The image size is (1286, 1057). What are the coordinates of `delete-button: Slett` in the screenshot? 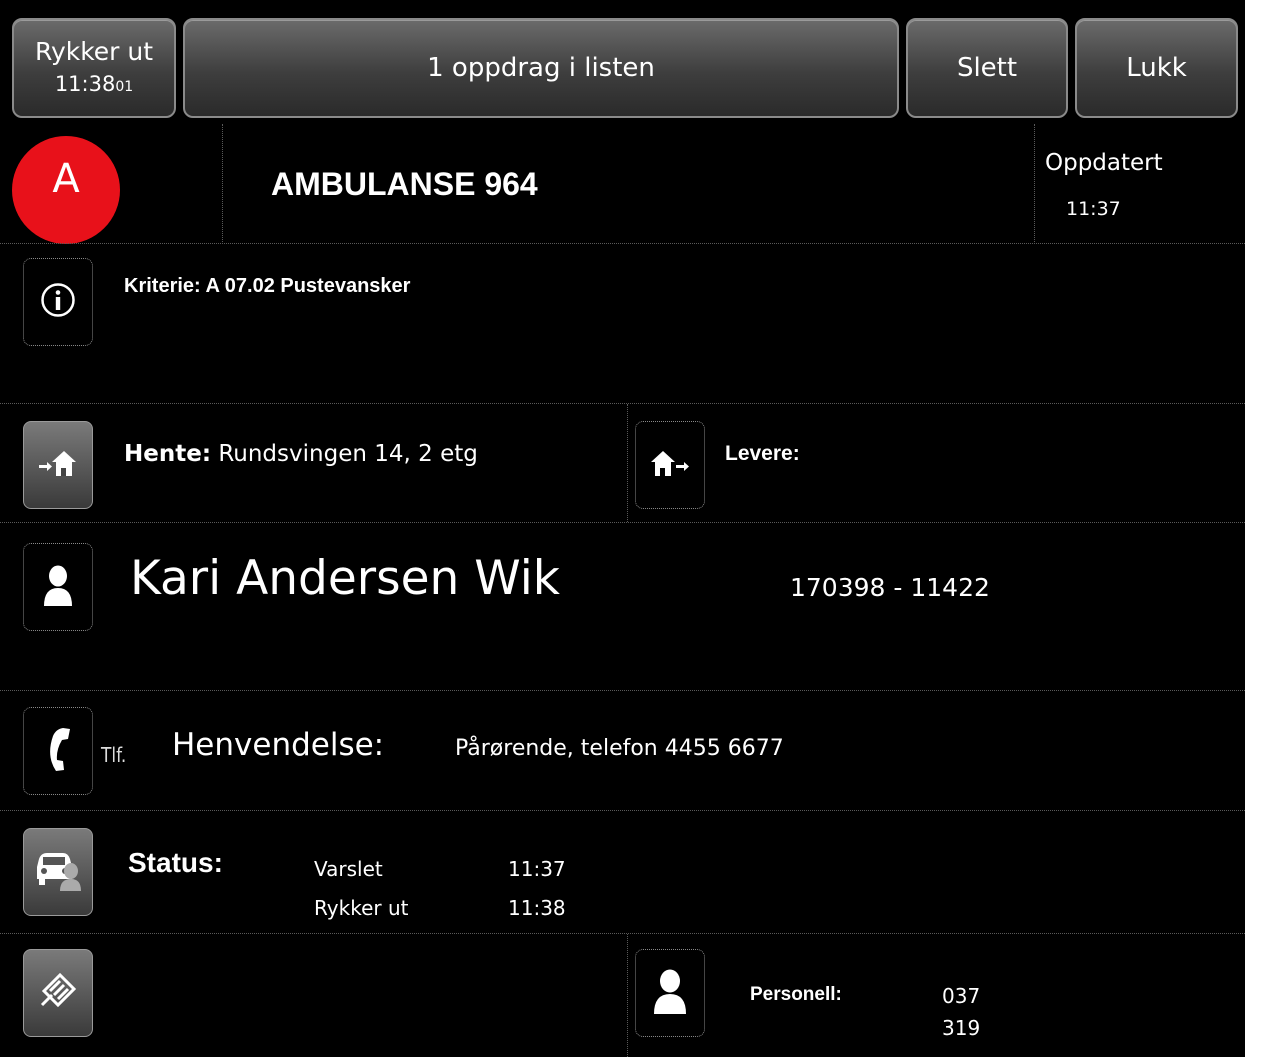 It's located at (987, 68).